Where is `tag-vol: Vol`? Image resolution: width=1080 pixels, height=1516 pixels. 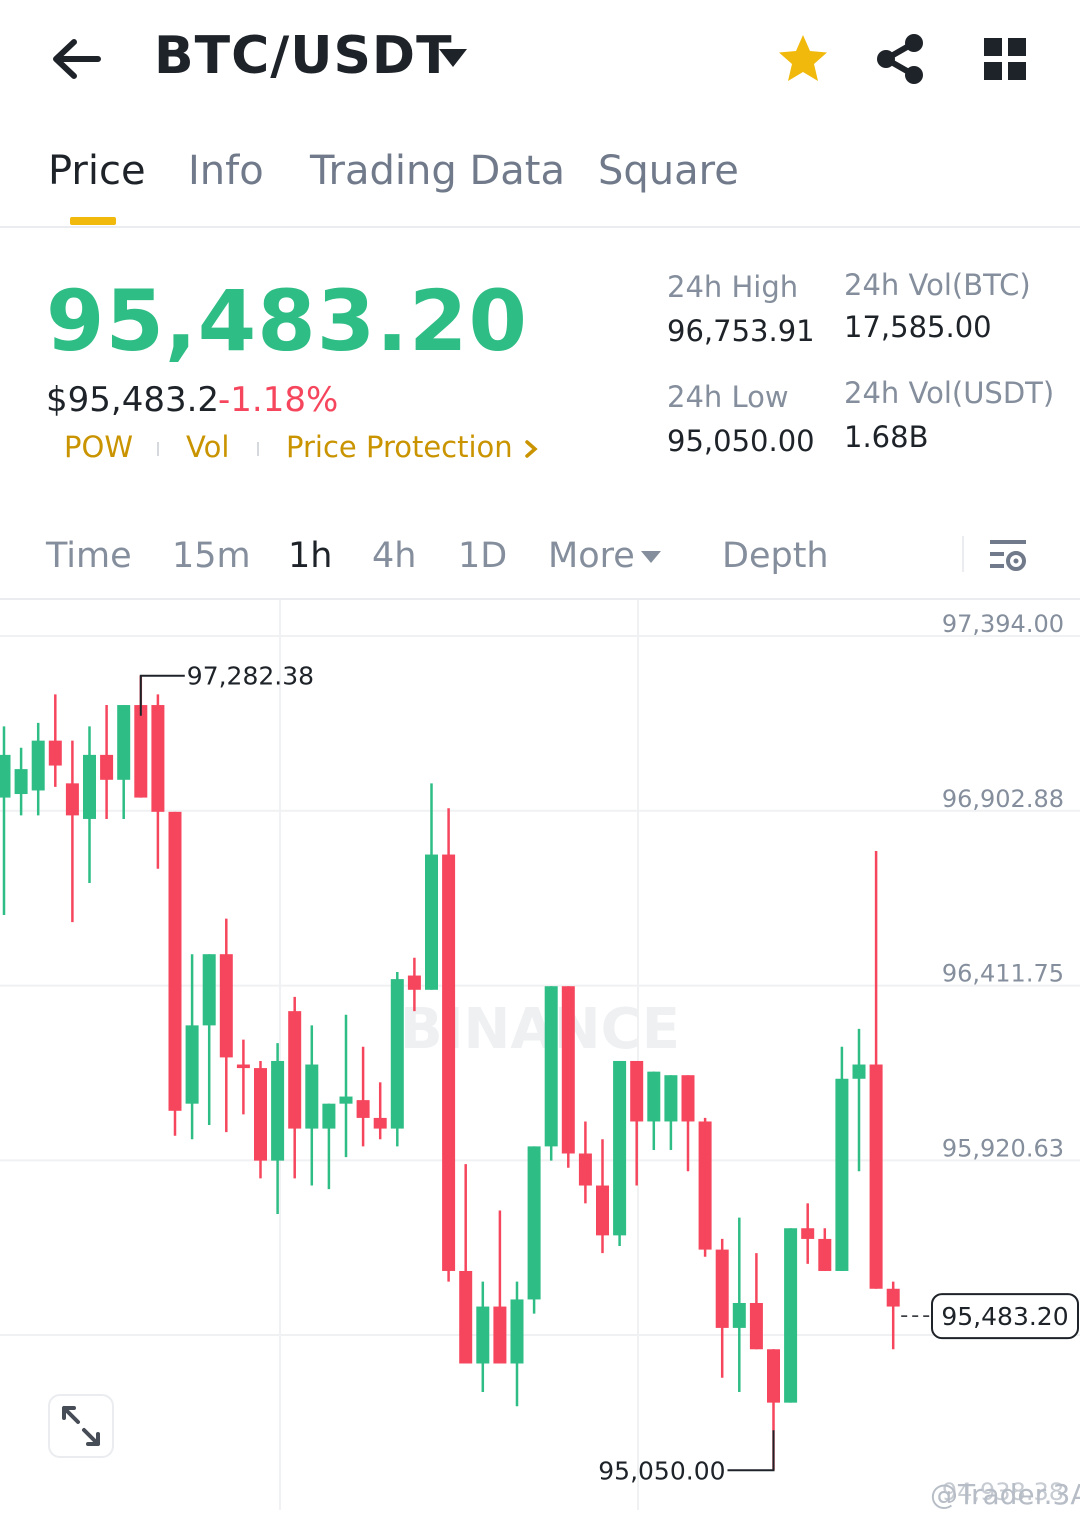 tag-vol: Vol is located at coordinates (207, 447).